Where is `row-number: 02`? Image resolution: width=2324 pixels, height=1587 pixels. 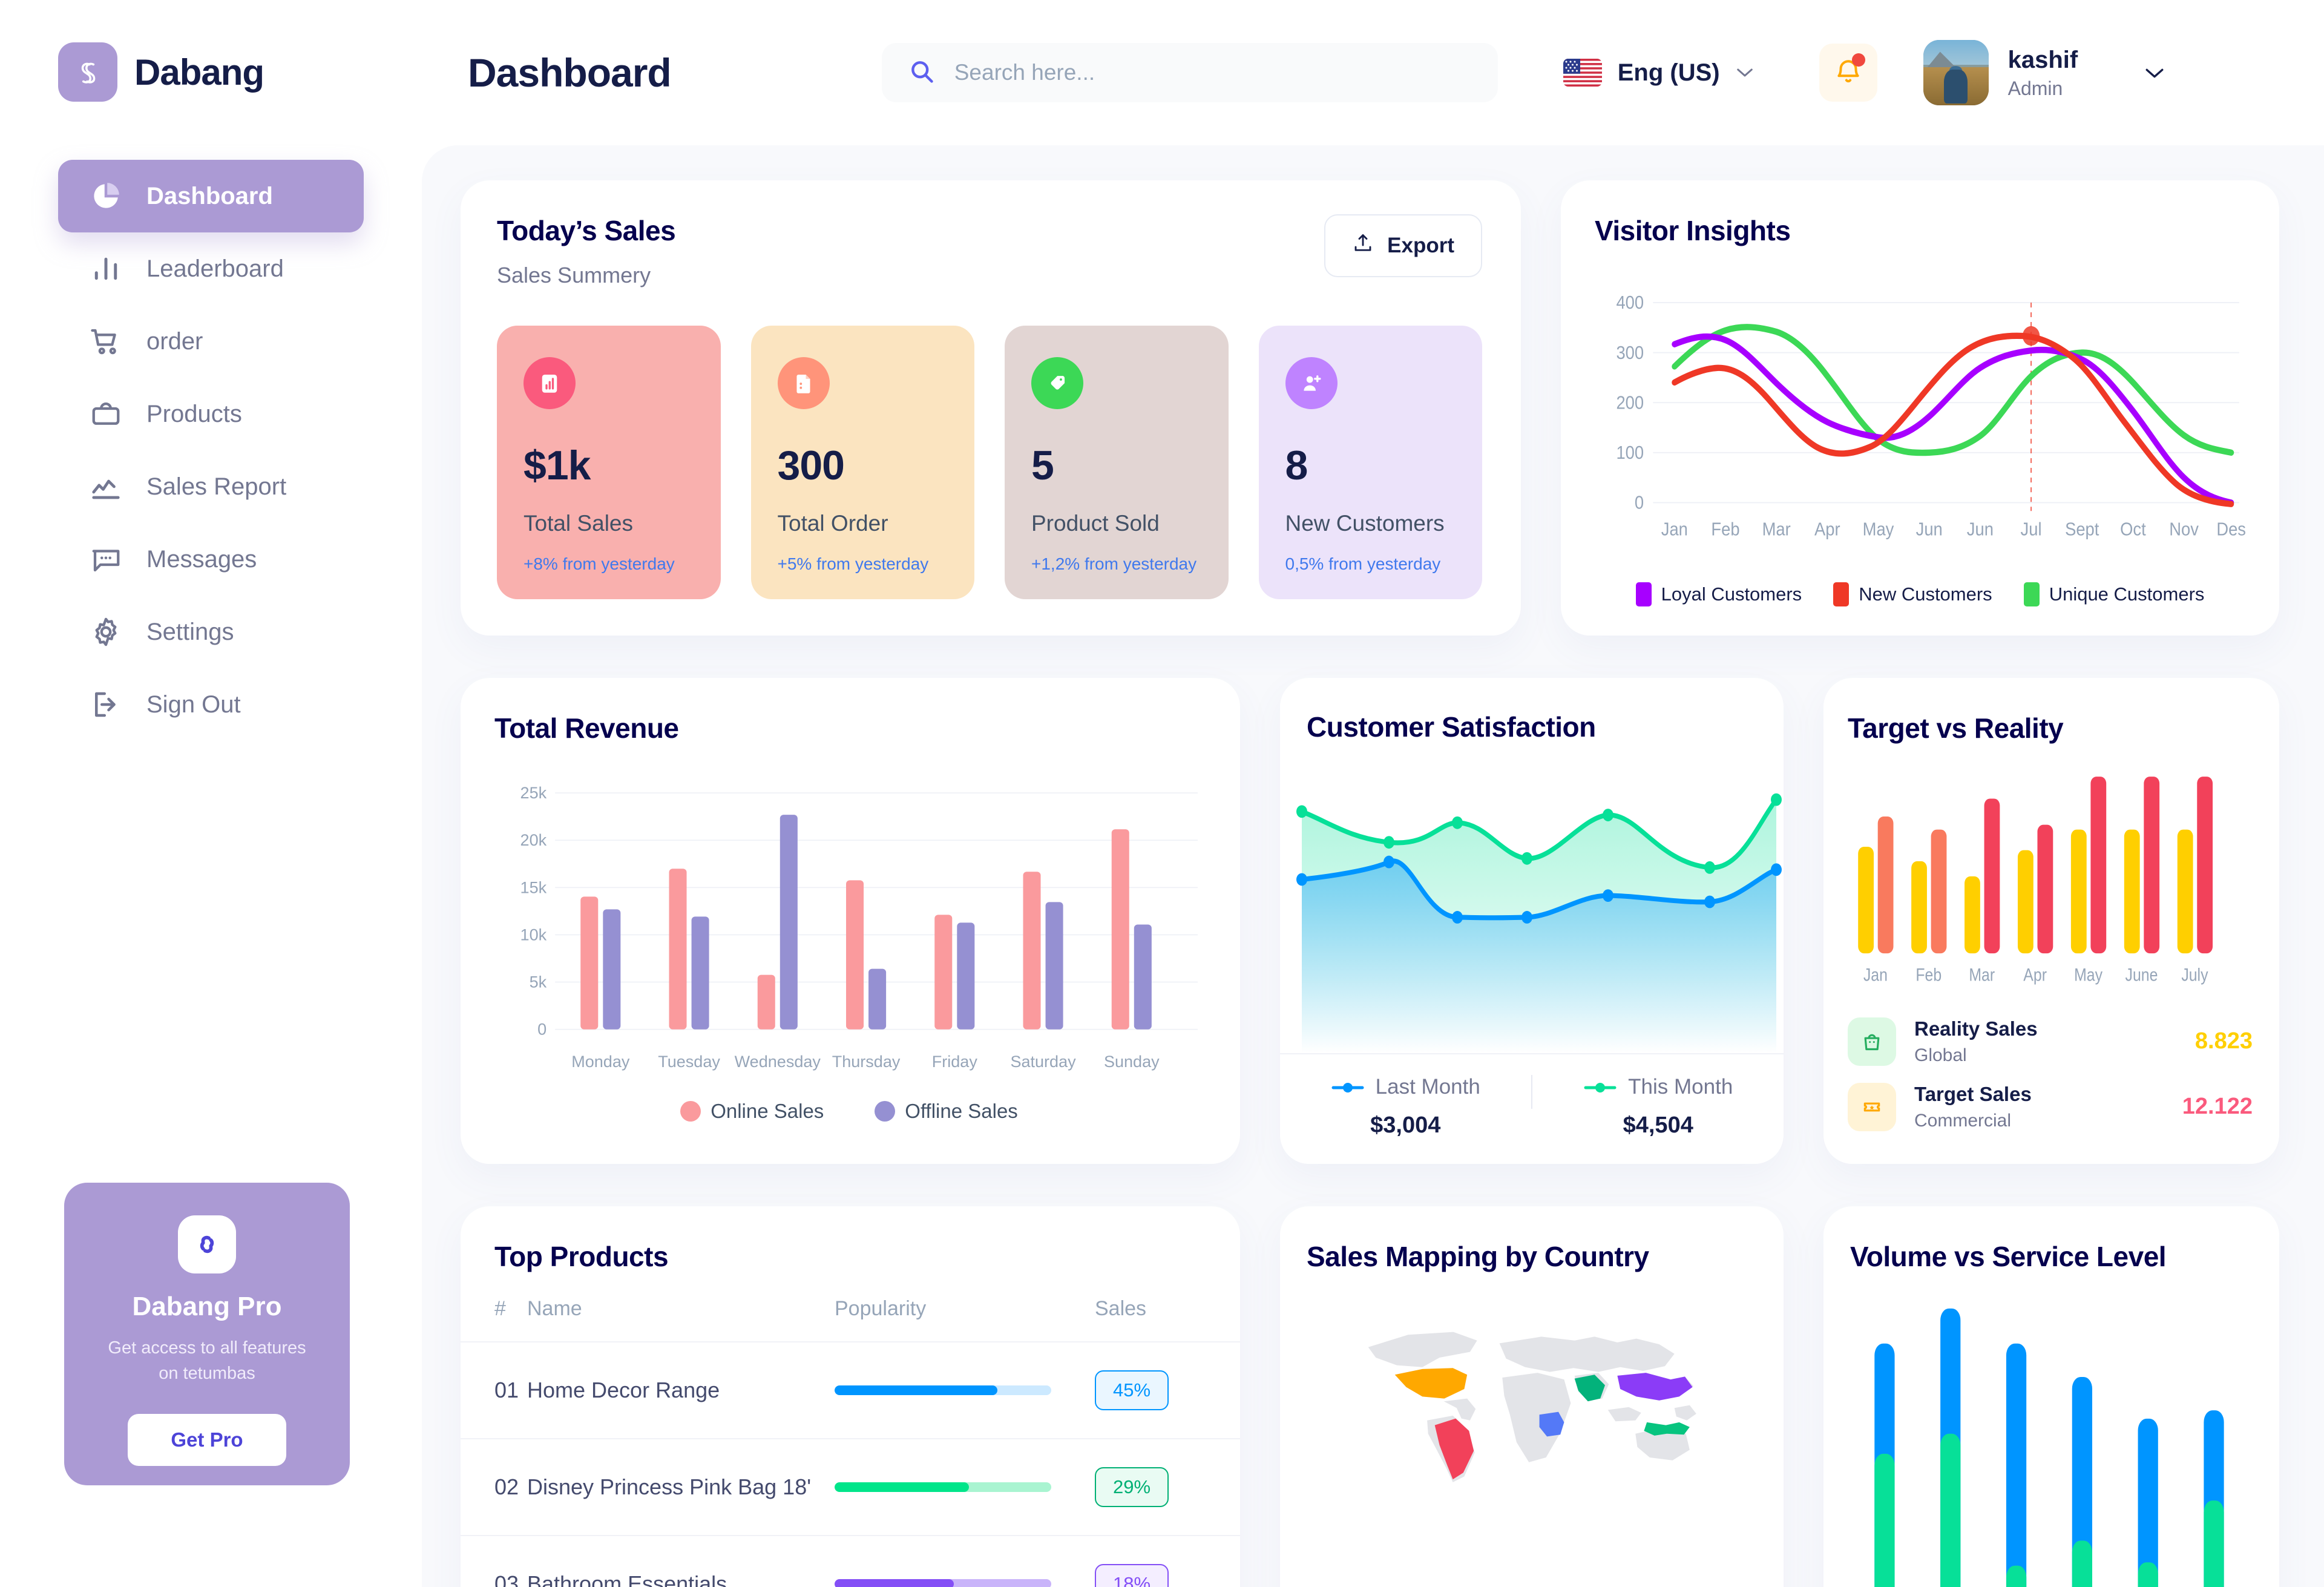 row-number: 02 is located at coordinates (494, 1487).